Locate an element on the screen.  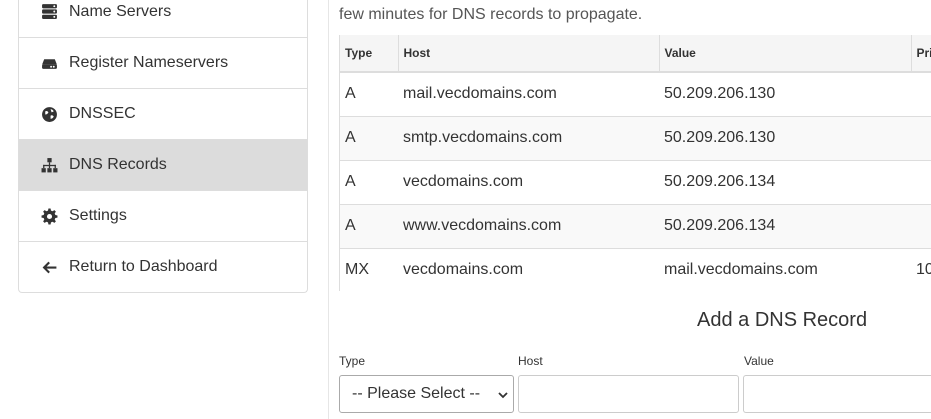
sitemap-icon is located at coordinates (49, 165).